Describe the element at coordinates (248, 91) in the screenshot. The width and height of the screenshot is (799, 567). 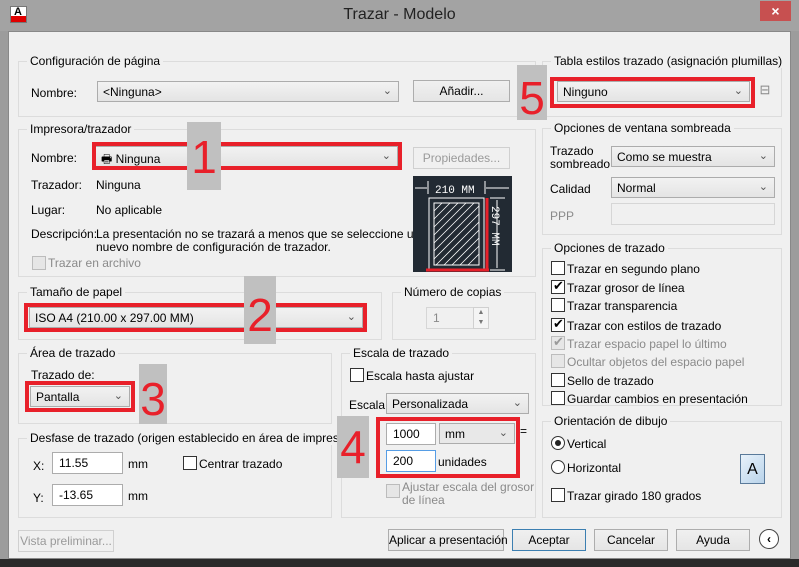
I see `page-setup-name-select: <Ninguna> ⌄` at that location.